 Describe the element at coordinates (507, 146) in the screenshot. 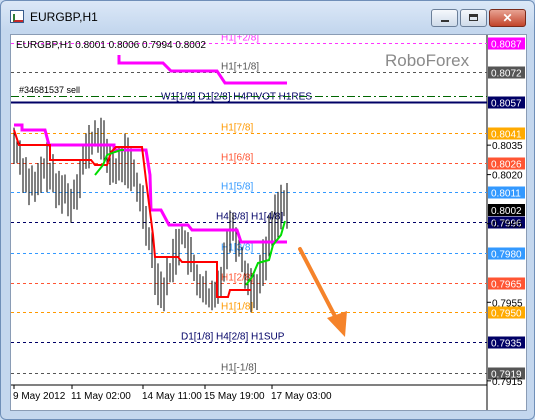

I see `axis-tick-label: 0.8035` at that location.